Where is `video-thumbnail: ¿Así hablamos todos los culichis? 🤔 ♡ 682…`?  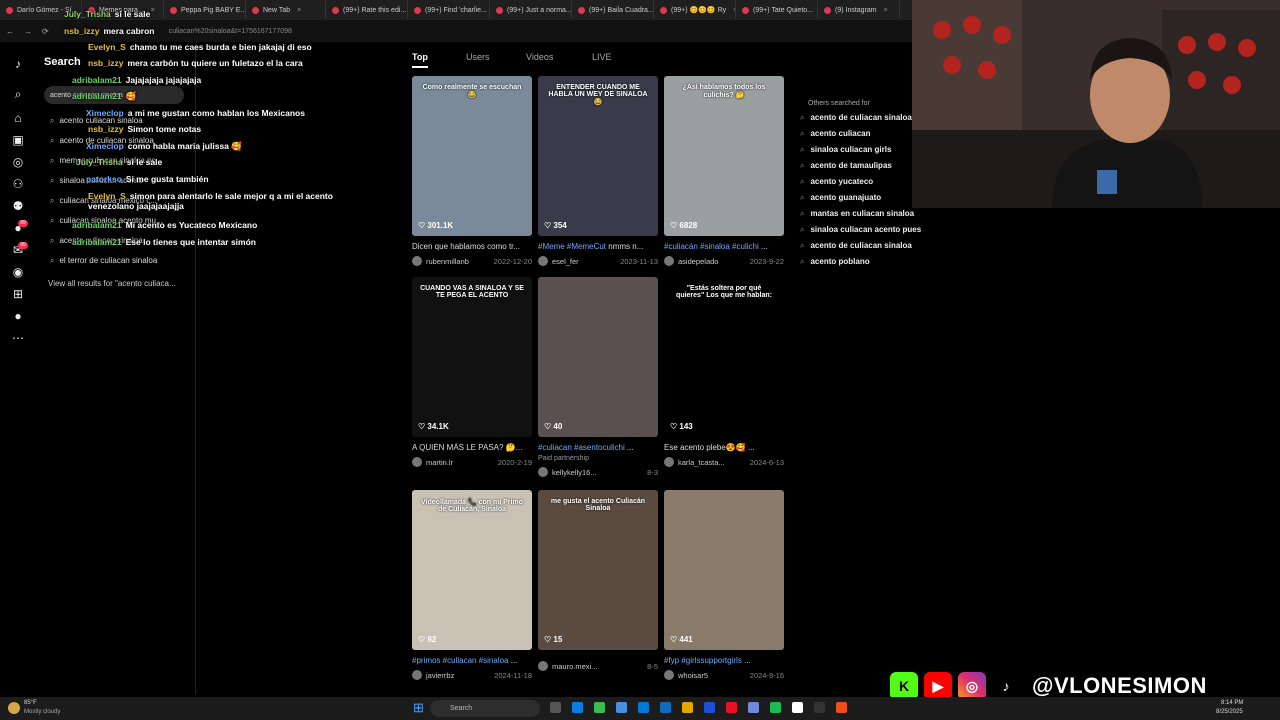 video-thumbnail: ¿Así hablamos todos los culichis? 🤔 ♡ 682… is located at coordinates (724, 156).